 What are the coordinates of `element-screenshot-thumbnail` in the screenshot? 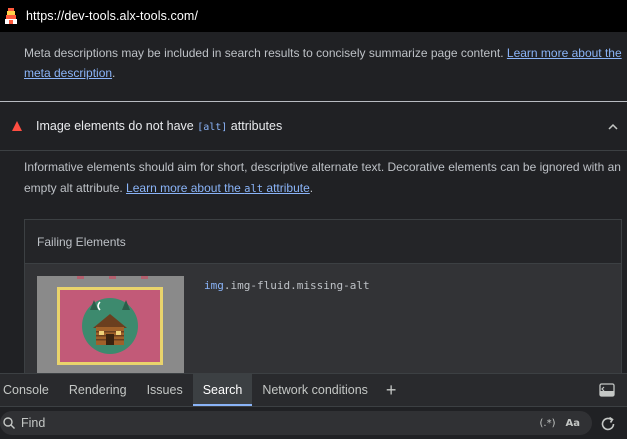 It's located at (110, 324).